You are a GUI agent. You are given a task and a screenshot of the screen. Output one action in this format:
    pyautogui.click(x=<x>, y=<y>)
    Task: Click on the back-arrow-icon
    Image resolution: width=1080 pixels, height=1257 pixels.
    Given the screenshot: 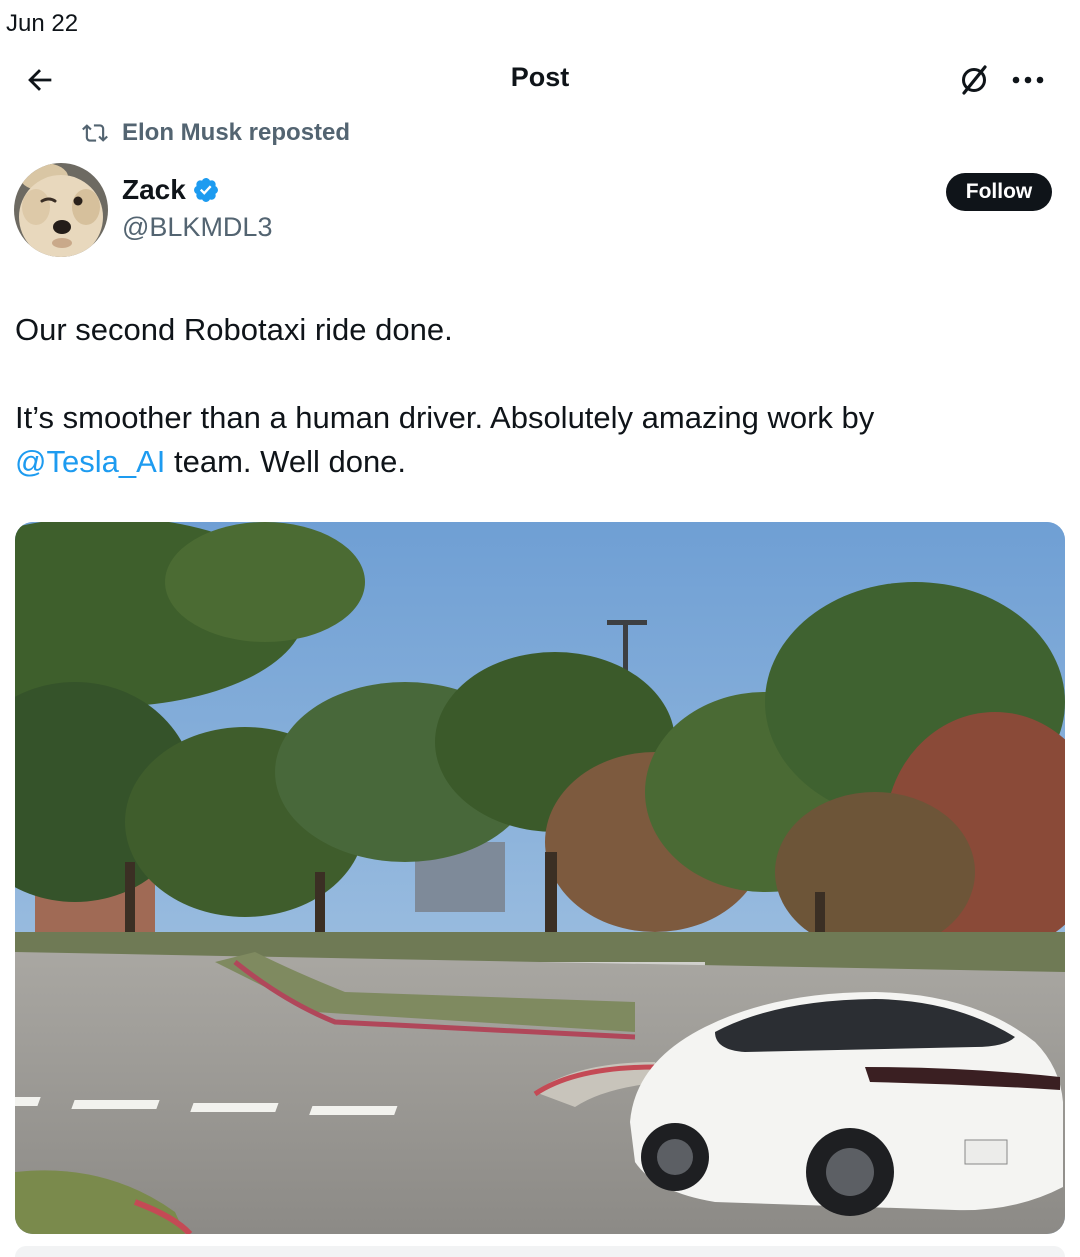 What is the action you would take?
    pyautogui.click(x=40, y=80)
    